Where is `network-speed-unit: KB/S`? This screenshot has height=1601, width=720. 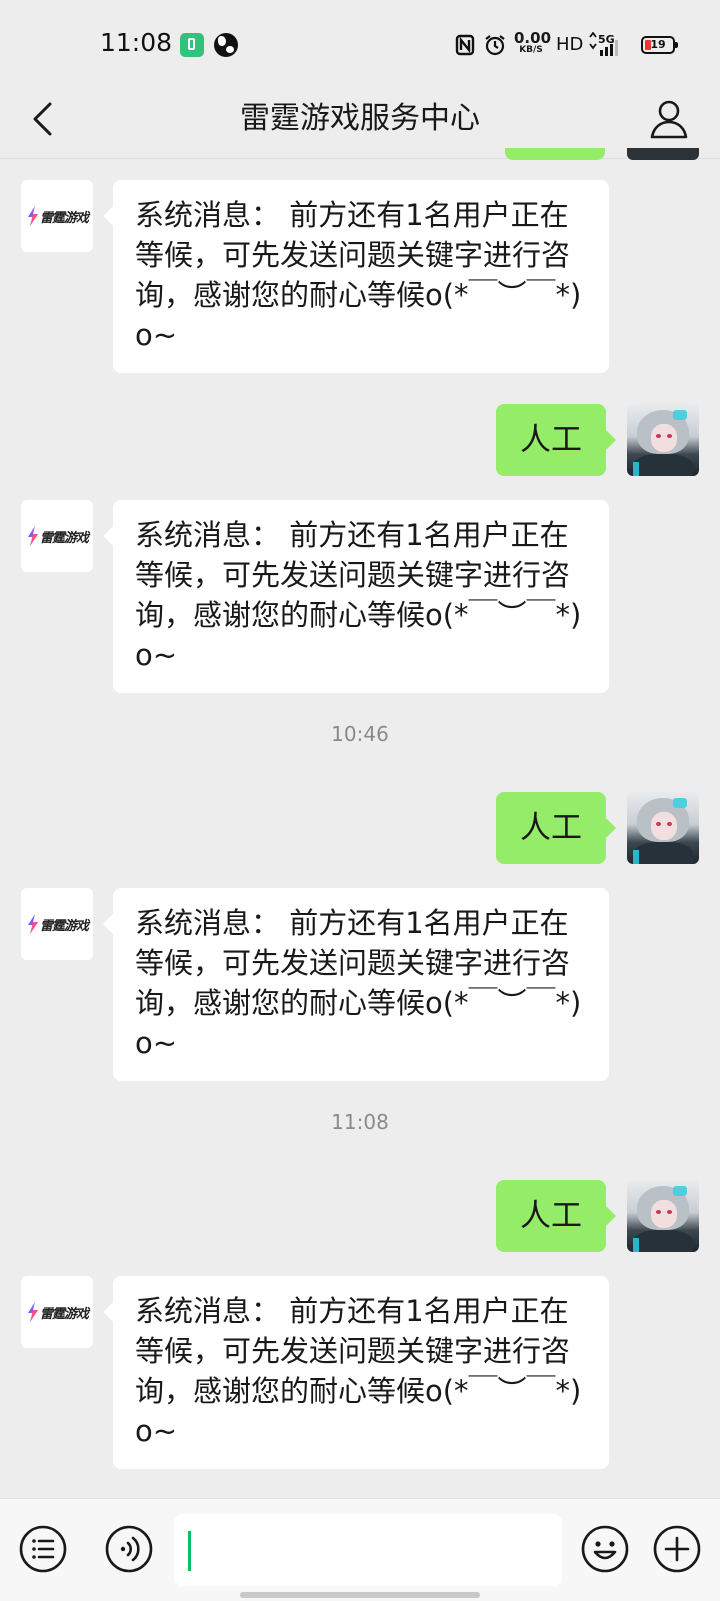
network-speed-unit: KB/S is located at coordinates (531, 50).